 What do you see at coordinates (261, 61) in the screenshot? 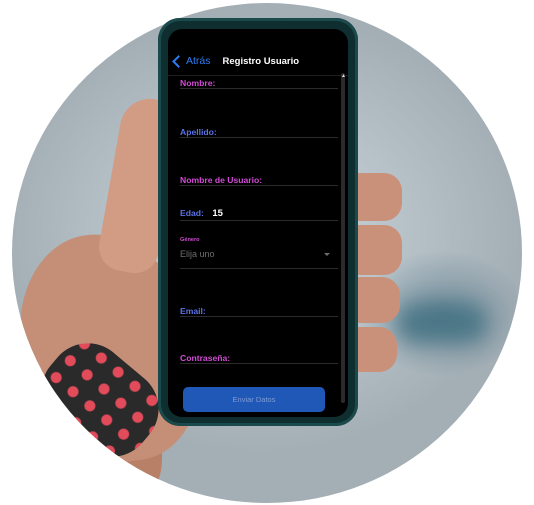
I see `page-title: Registro Usuario` at bounding box center [261, 61].